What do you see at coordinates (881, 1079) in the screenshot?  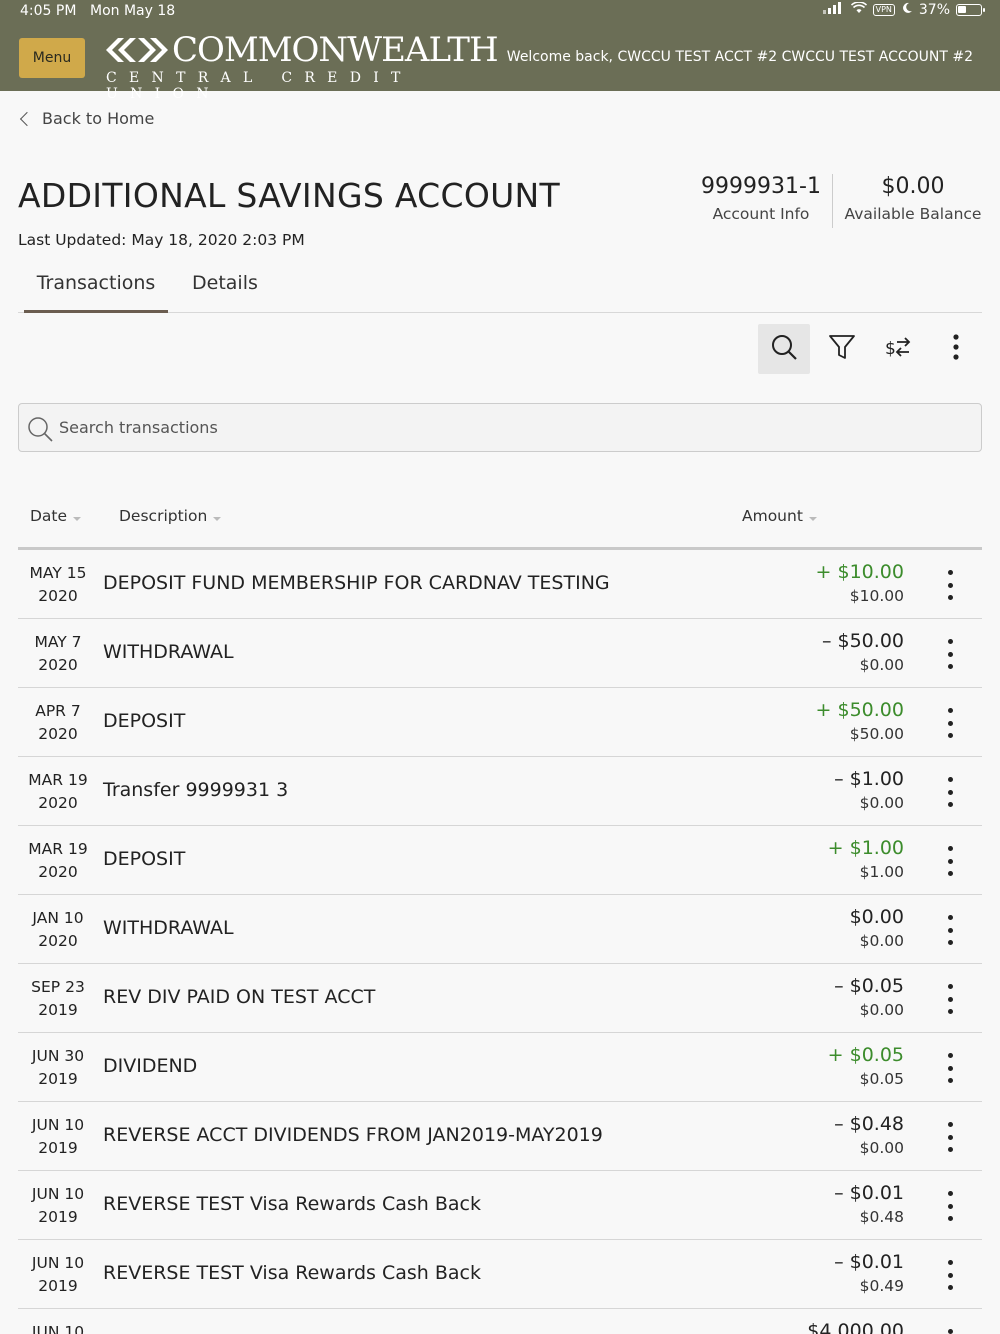 I see `running-balance: $0.05` at bounding box center [881, 1079].